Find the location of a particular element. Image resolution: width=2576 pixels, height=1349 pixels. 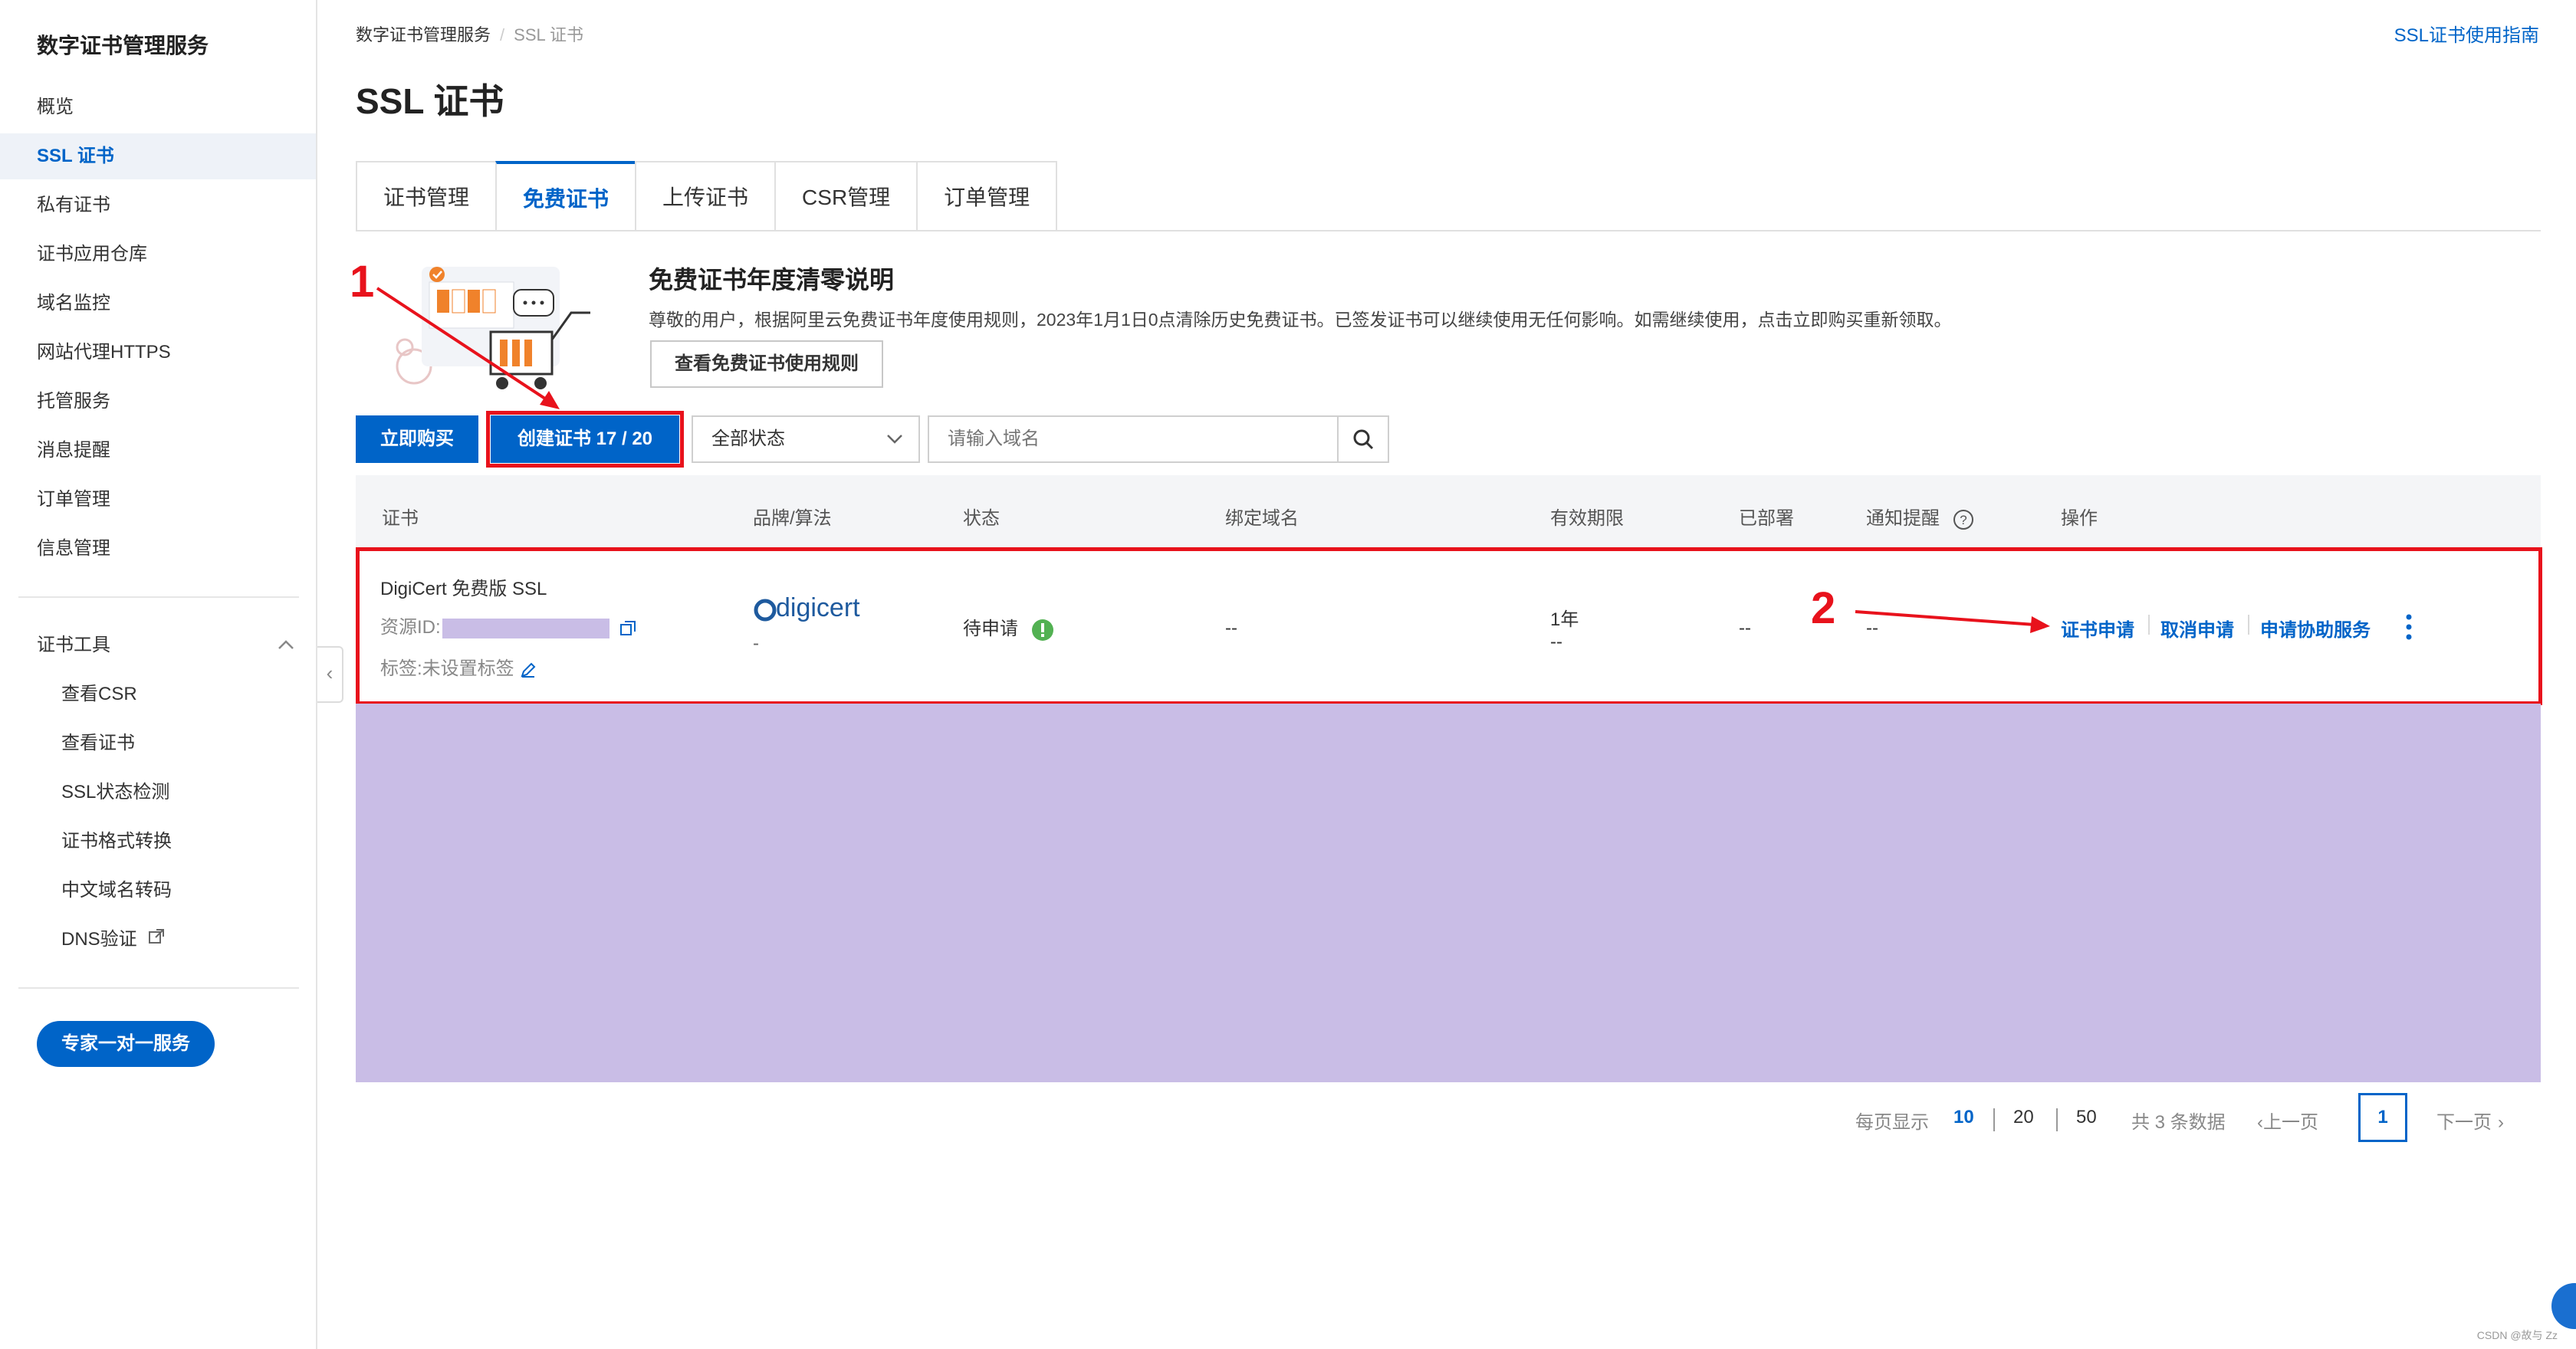

breadcrumb: 数字证书管理服务 / SSL 证书 is located at coordinates (470, 34).